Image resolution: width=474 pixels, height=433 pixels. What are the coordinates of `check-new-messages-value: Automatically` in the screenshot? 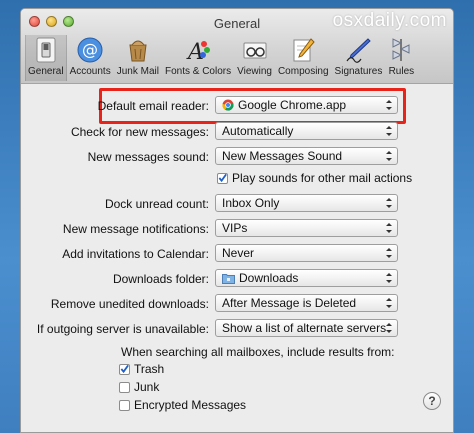 It's located at (258, 131).